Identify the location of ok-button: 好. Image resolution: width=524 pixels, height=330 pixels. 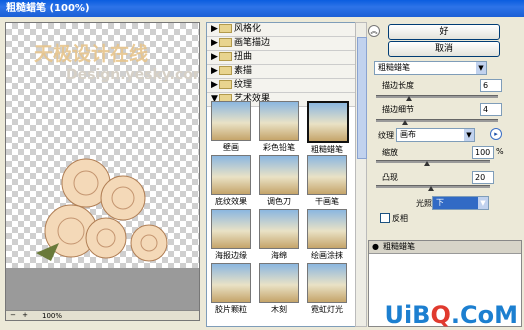
(444, 32).